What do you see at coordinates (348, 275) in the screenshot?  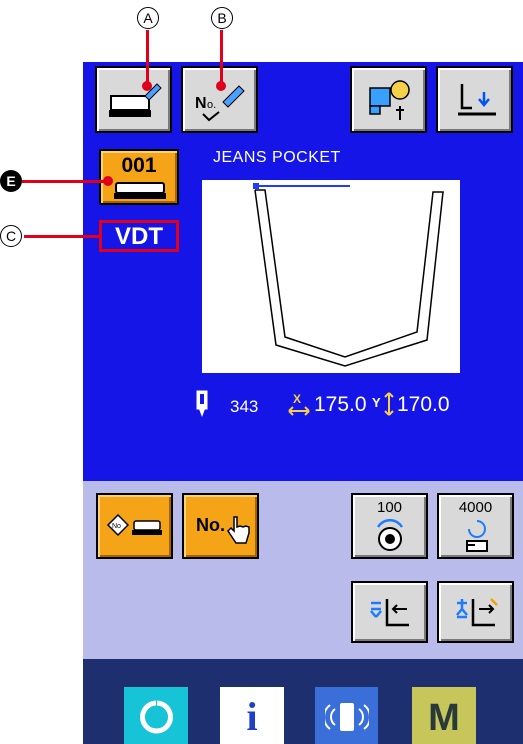 I see `pocket-stitch-drawing` at bounding box center [348, 275].